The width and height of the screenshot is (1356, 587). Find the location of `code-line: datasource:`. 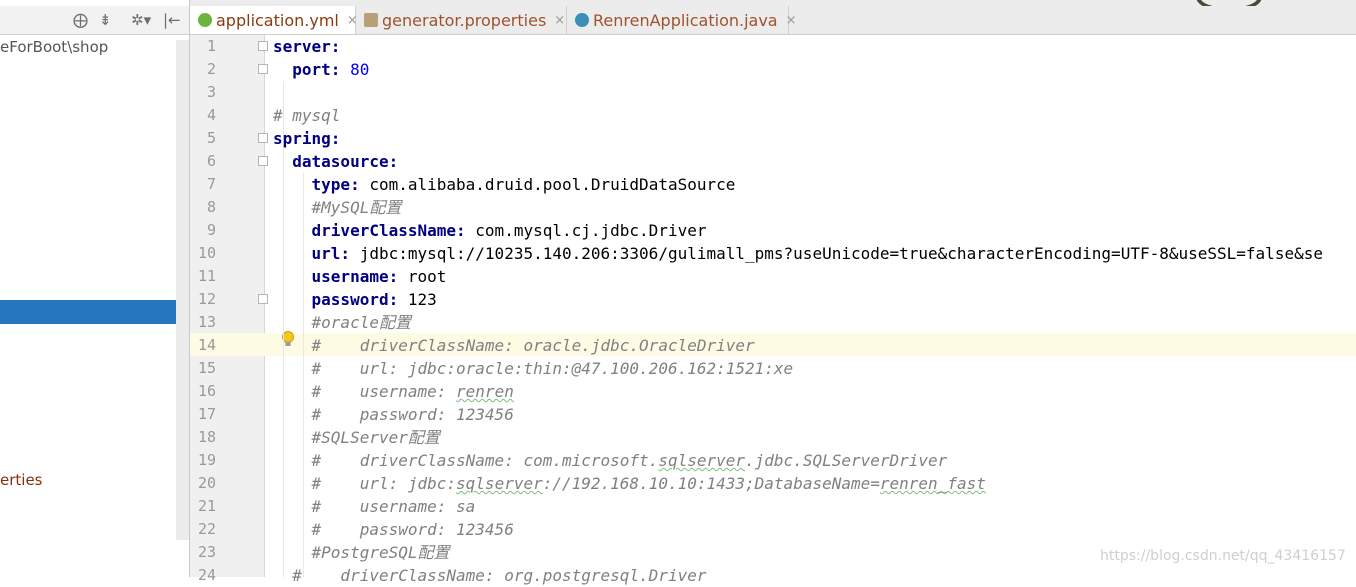

code-line: datasource: is located at coordinates (335, 161).